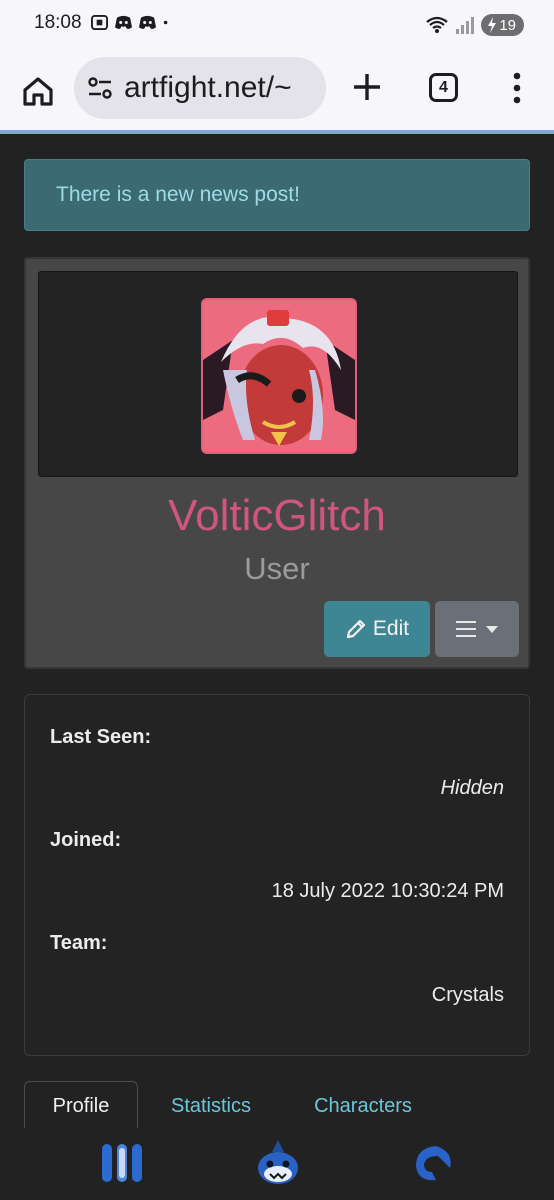  I want to click on tab-characters: Characters, so click(363, 1106).